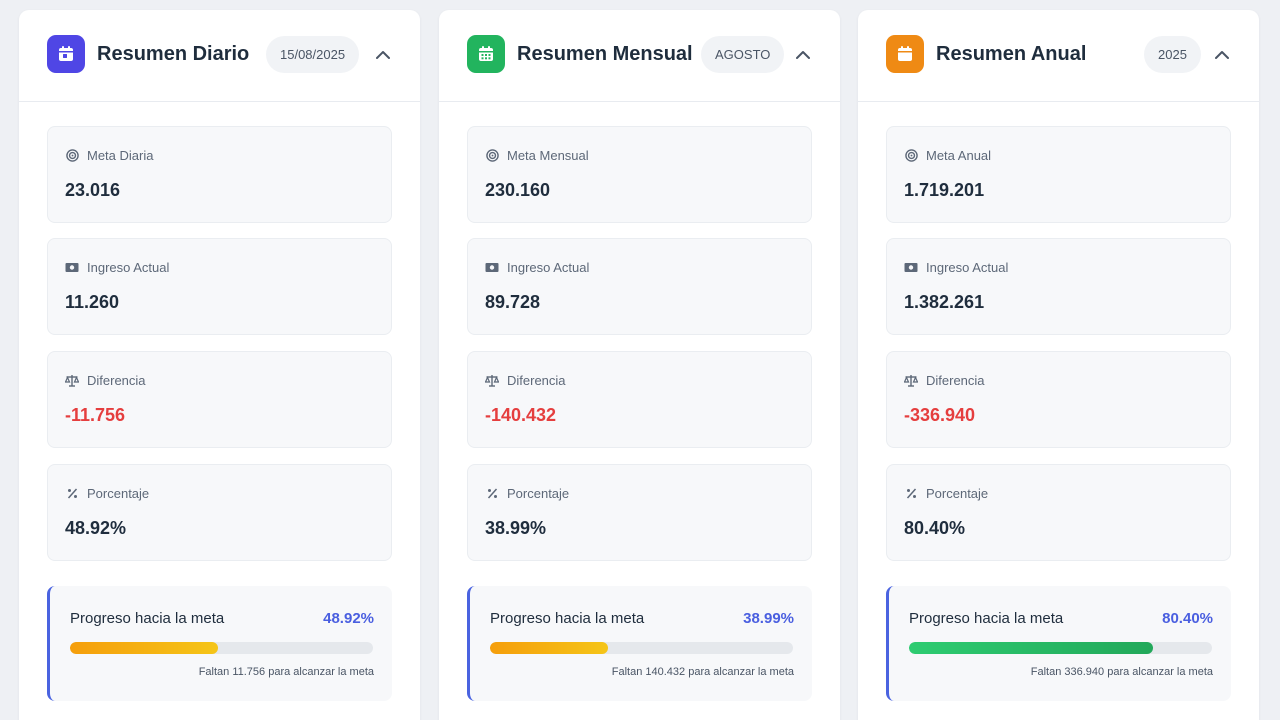 The image size is (1280, 720). What do you see at coordinates (219, 512) in the screenshot?
I see `stat-porcentaje: Porcentaje 48.92%` at bounding box center [219, 512].